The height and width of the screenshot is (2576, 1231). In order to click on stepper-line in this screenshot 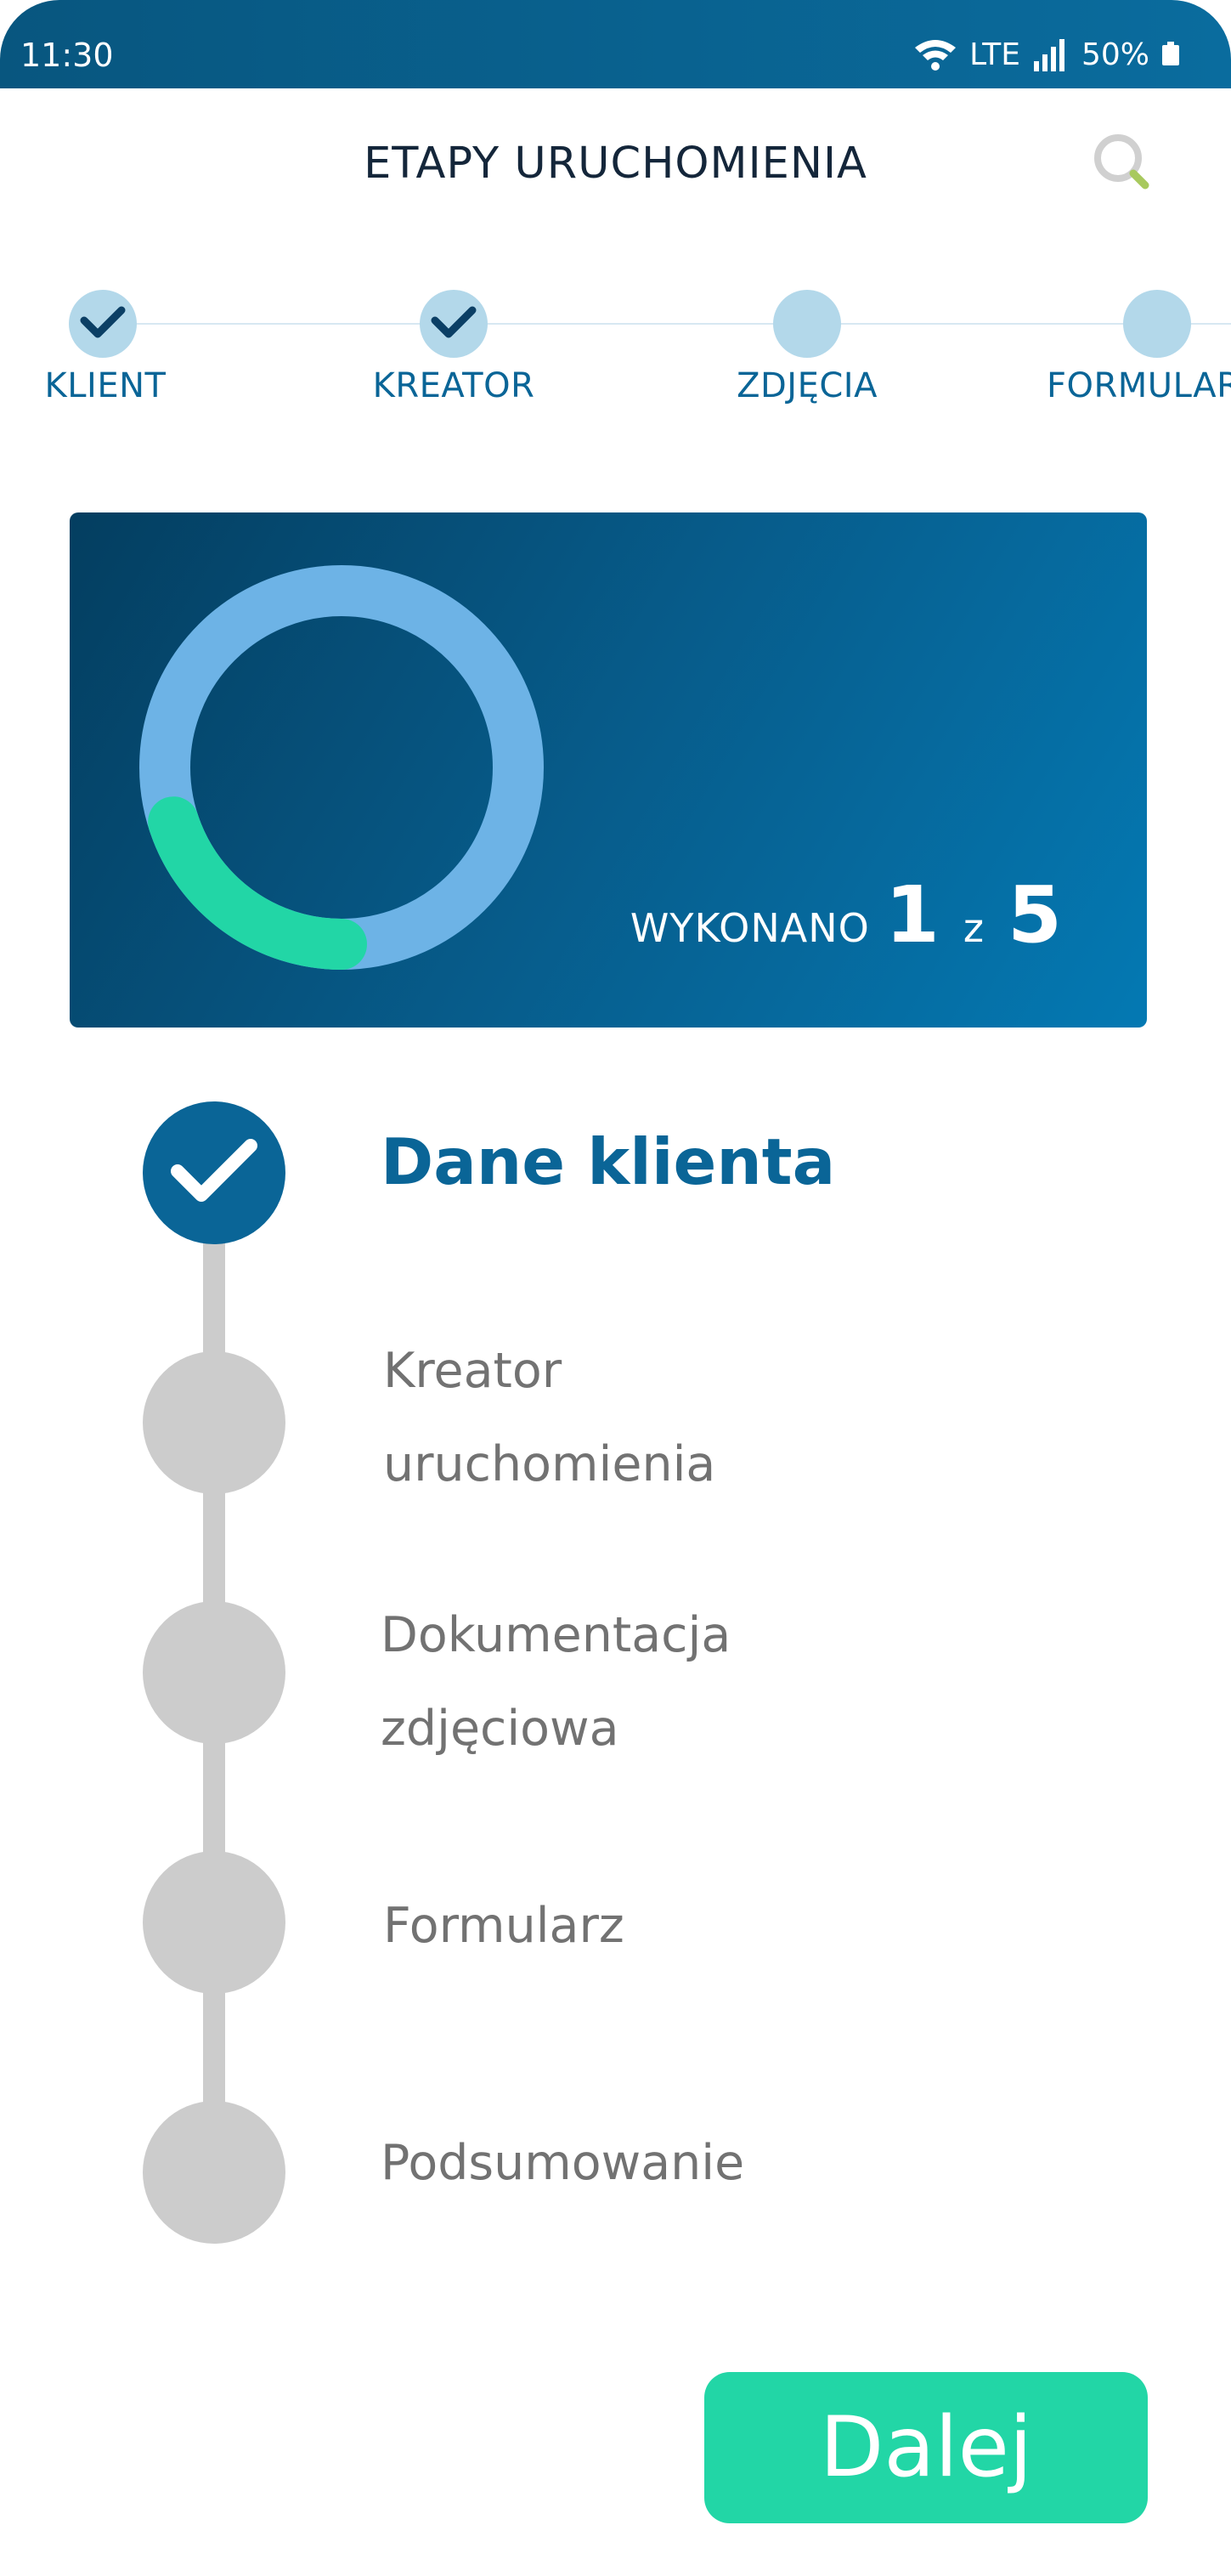, I will do `click(666, 324)`.